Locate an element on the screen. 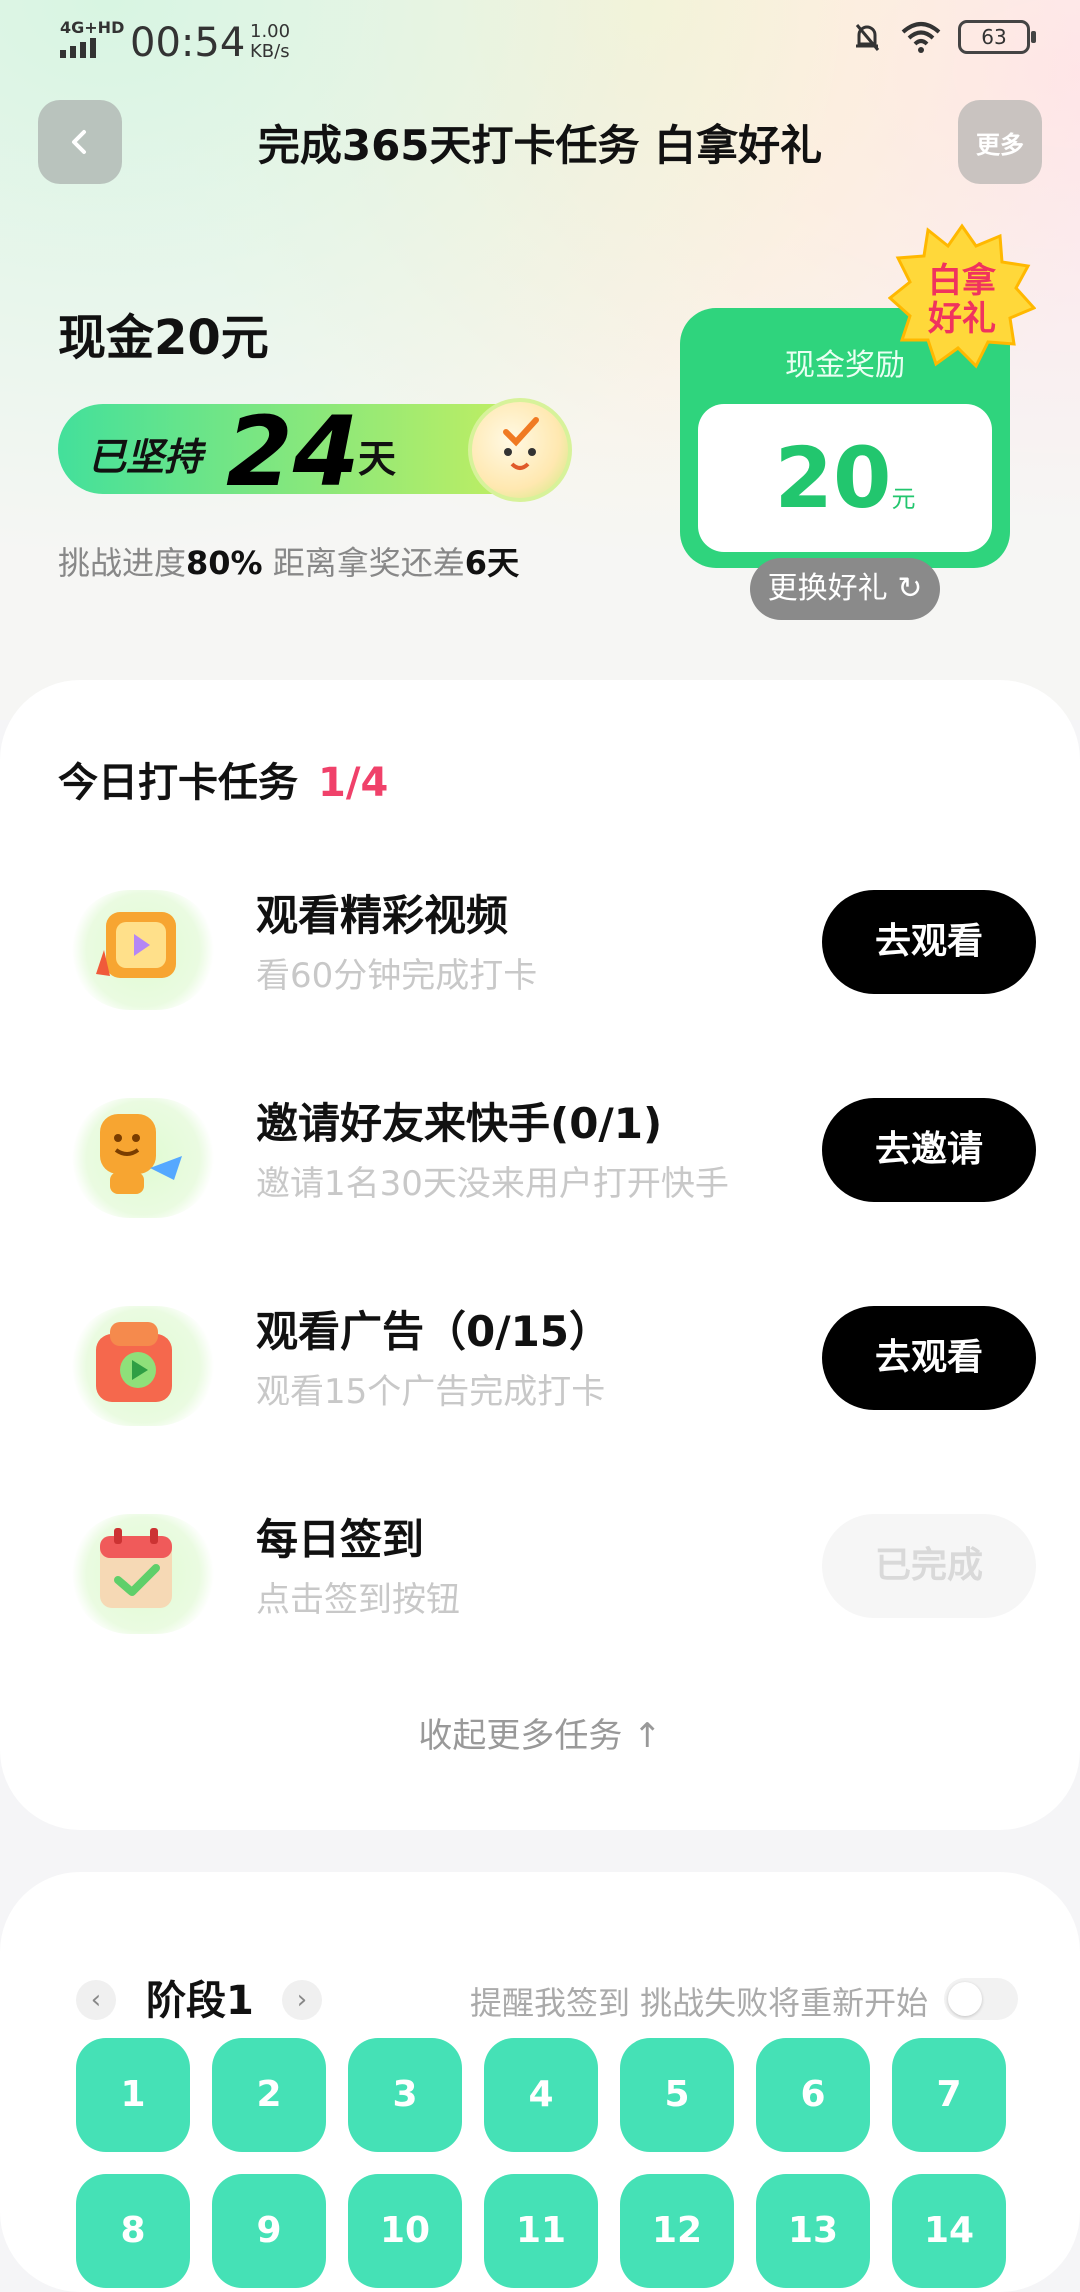 This screenshot has width=1080, height=2292. day-cell: 12 is located at coordinates (677, 2231).